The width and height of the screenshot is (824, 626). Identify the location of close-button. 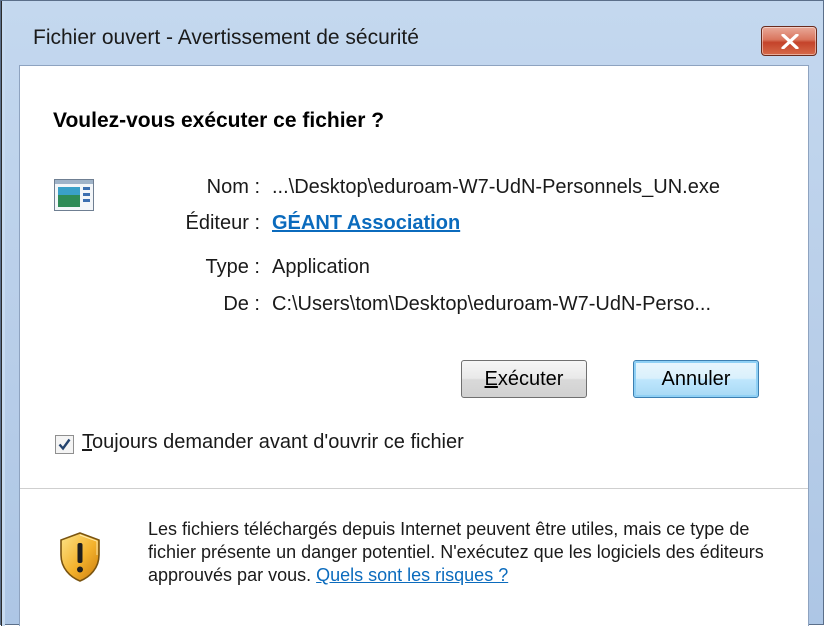
(789, 41).